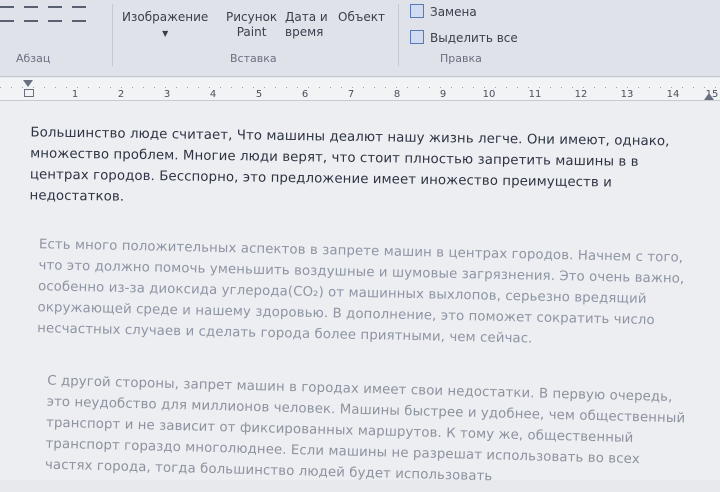 Image resolution: width=720 pixels, height=492 pixels. Describe the element at coordinates (417, 37) in the screenshot. I see `select-all-icon` at that location.